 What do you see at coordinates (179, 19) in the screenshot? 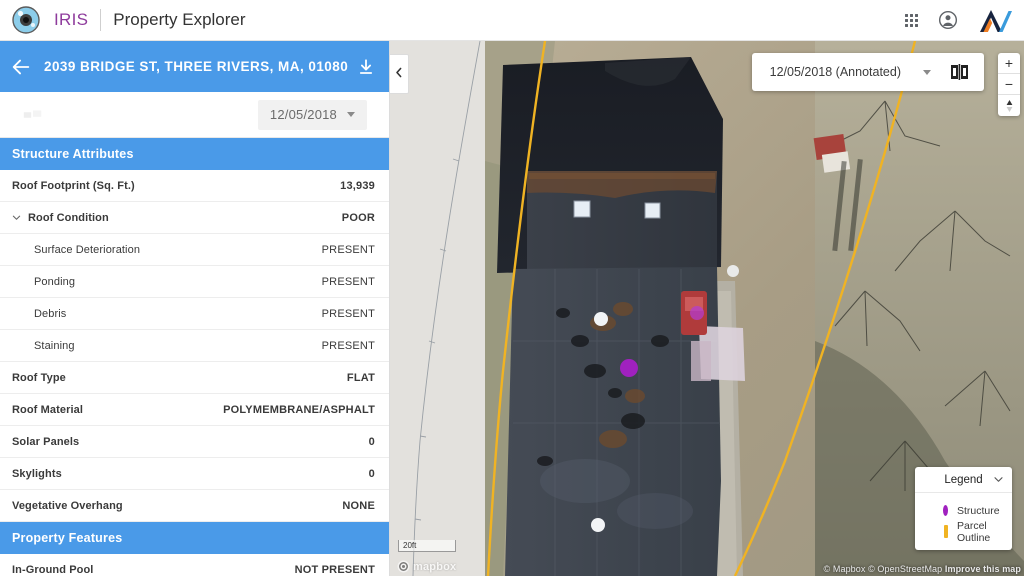
I see `page-title: Property Explorer` at bounding box center [179, 19].